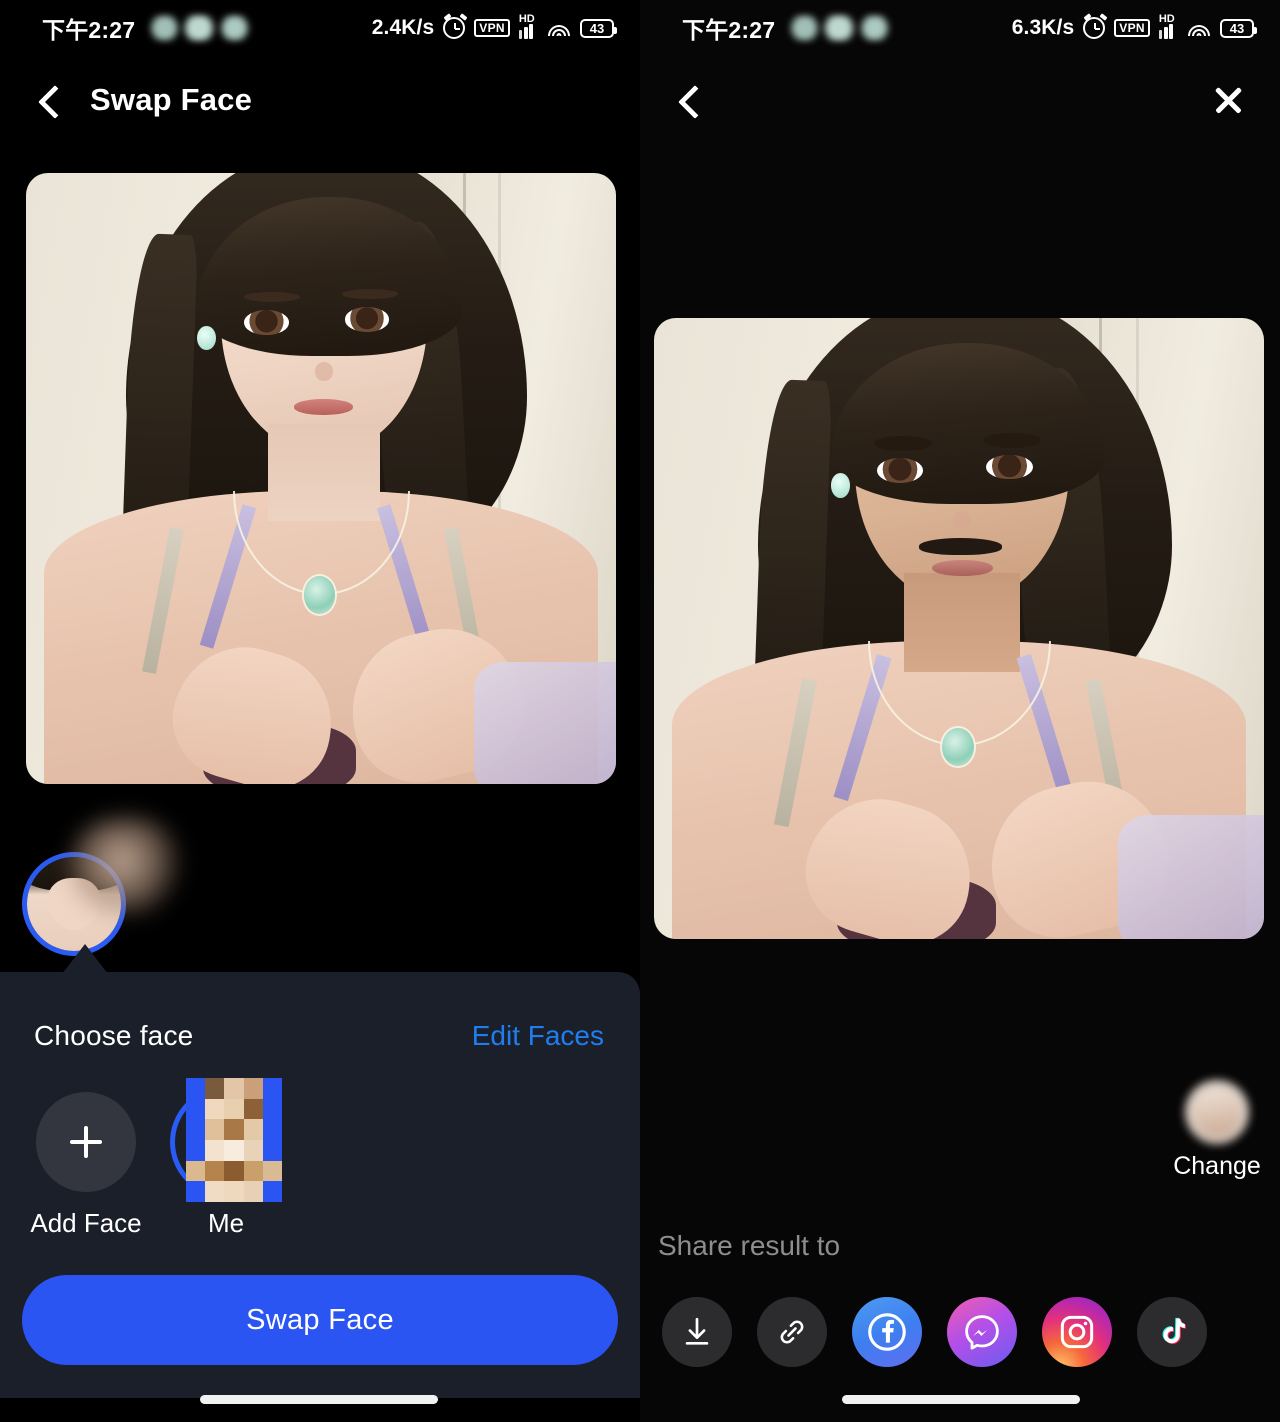 This screenshot has height=1422, width=1280. I want to click on me-face-thumbnail, so click(226, 1140).